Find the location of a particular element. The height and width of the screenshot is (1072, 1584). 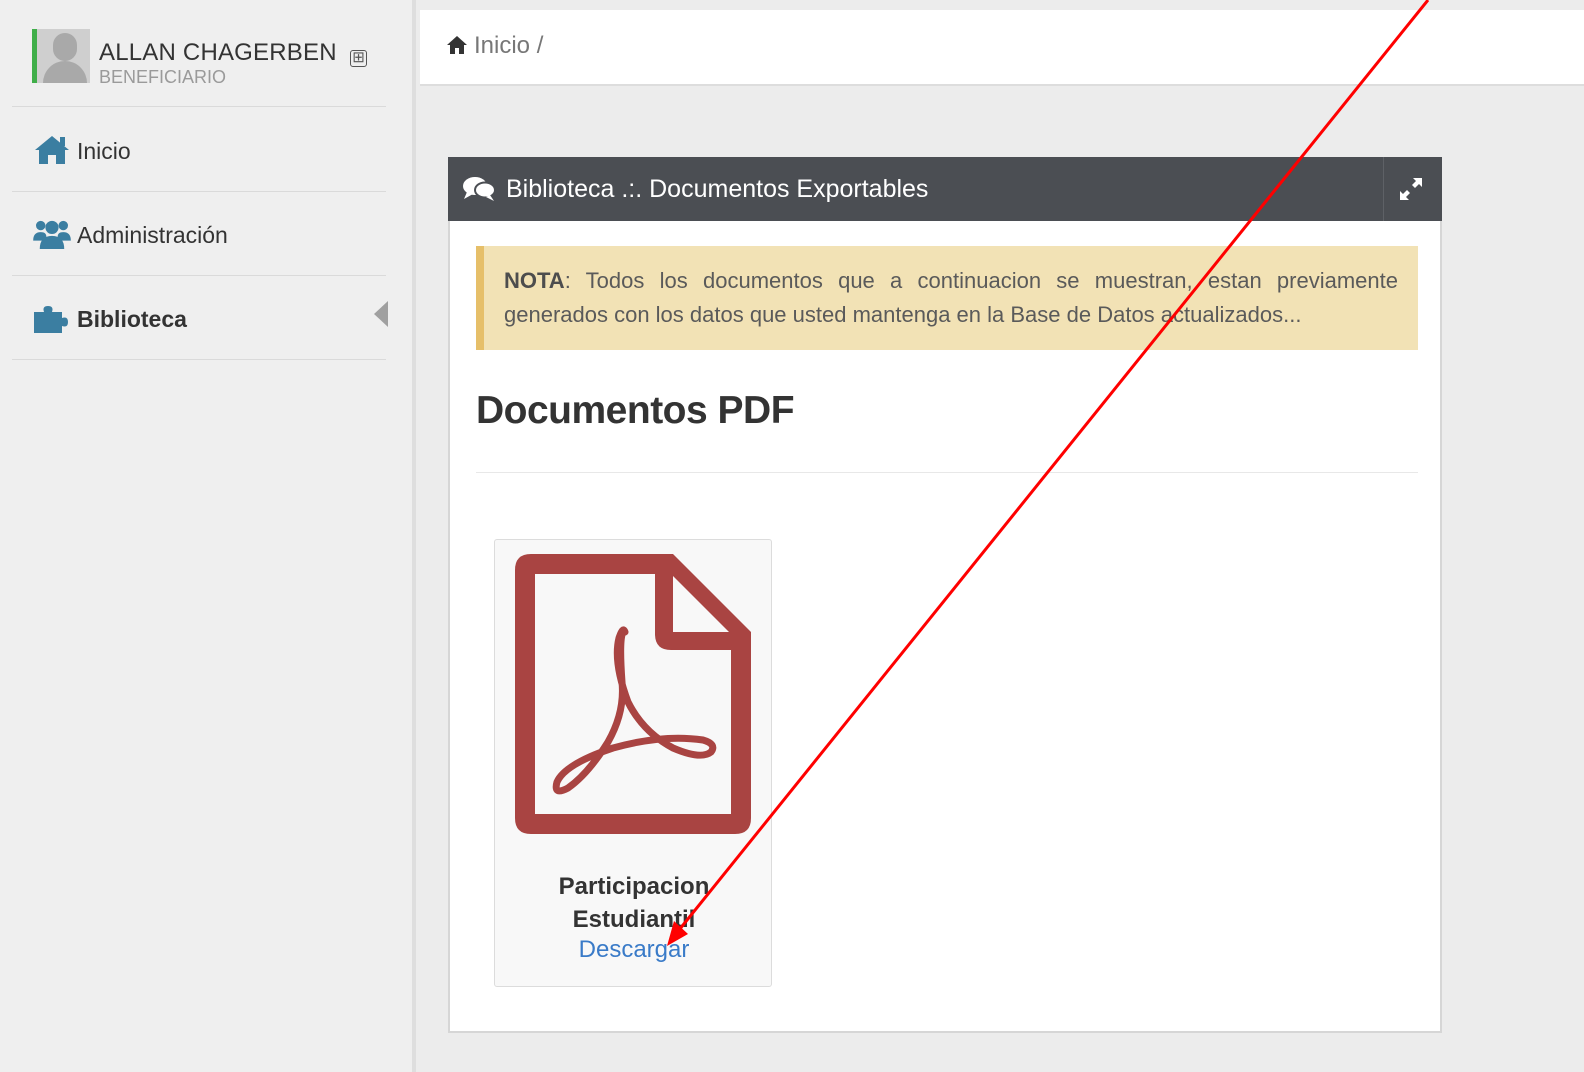

document-name: Participacion Estudiantil is located at coordinates (634, 903).